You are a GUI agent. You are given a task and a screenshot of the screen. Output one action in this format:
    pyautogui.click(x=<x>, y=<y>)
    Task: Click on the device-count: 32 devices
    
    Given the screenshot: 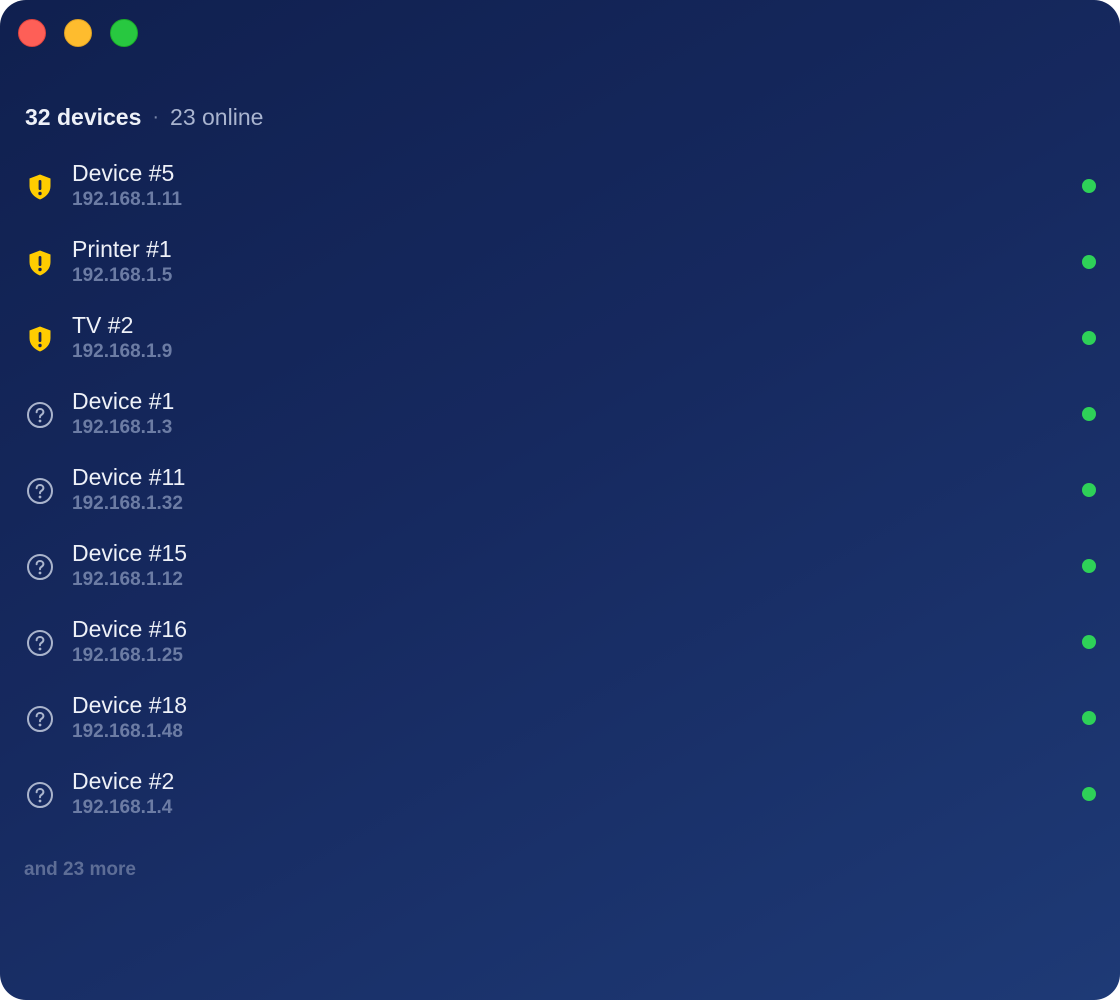 What is the action you would take?
    pyautogui.click(x=83, y=117)
    